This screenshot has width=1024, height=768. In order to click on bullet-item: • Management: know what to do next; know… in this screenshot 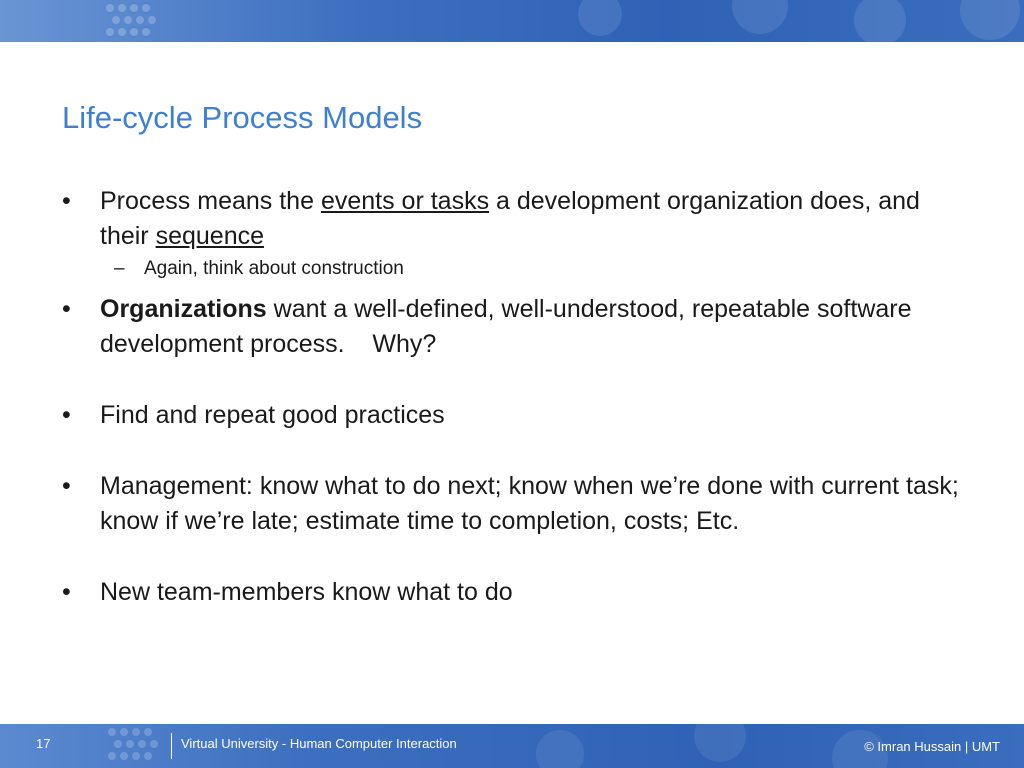, I will do `click(512, 504)`.